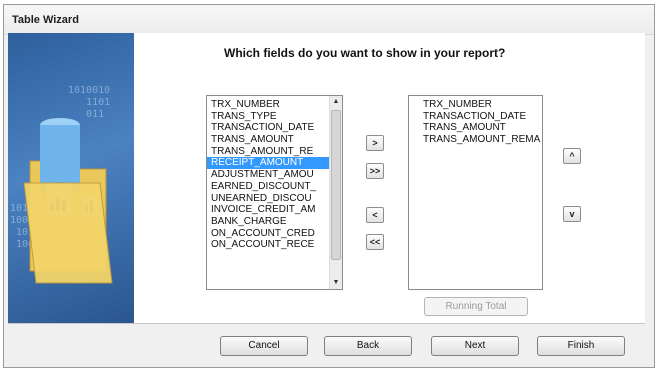 This screenshot has height=371, width=659. What do you see at coordinates (45, 20) in the screenshot?
I see `window-title: Table Wizard` at bounding box center [45, 20].